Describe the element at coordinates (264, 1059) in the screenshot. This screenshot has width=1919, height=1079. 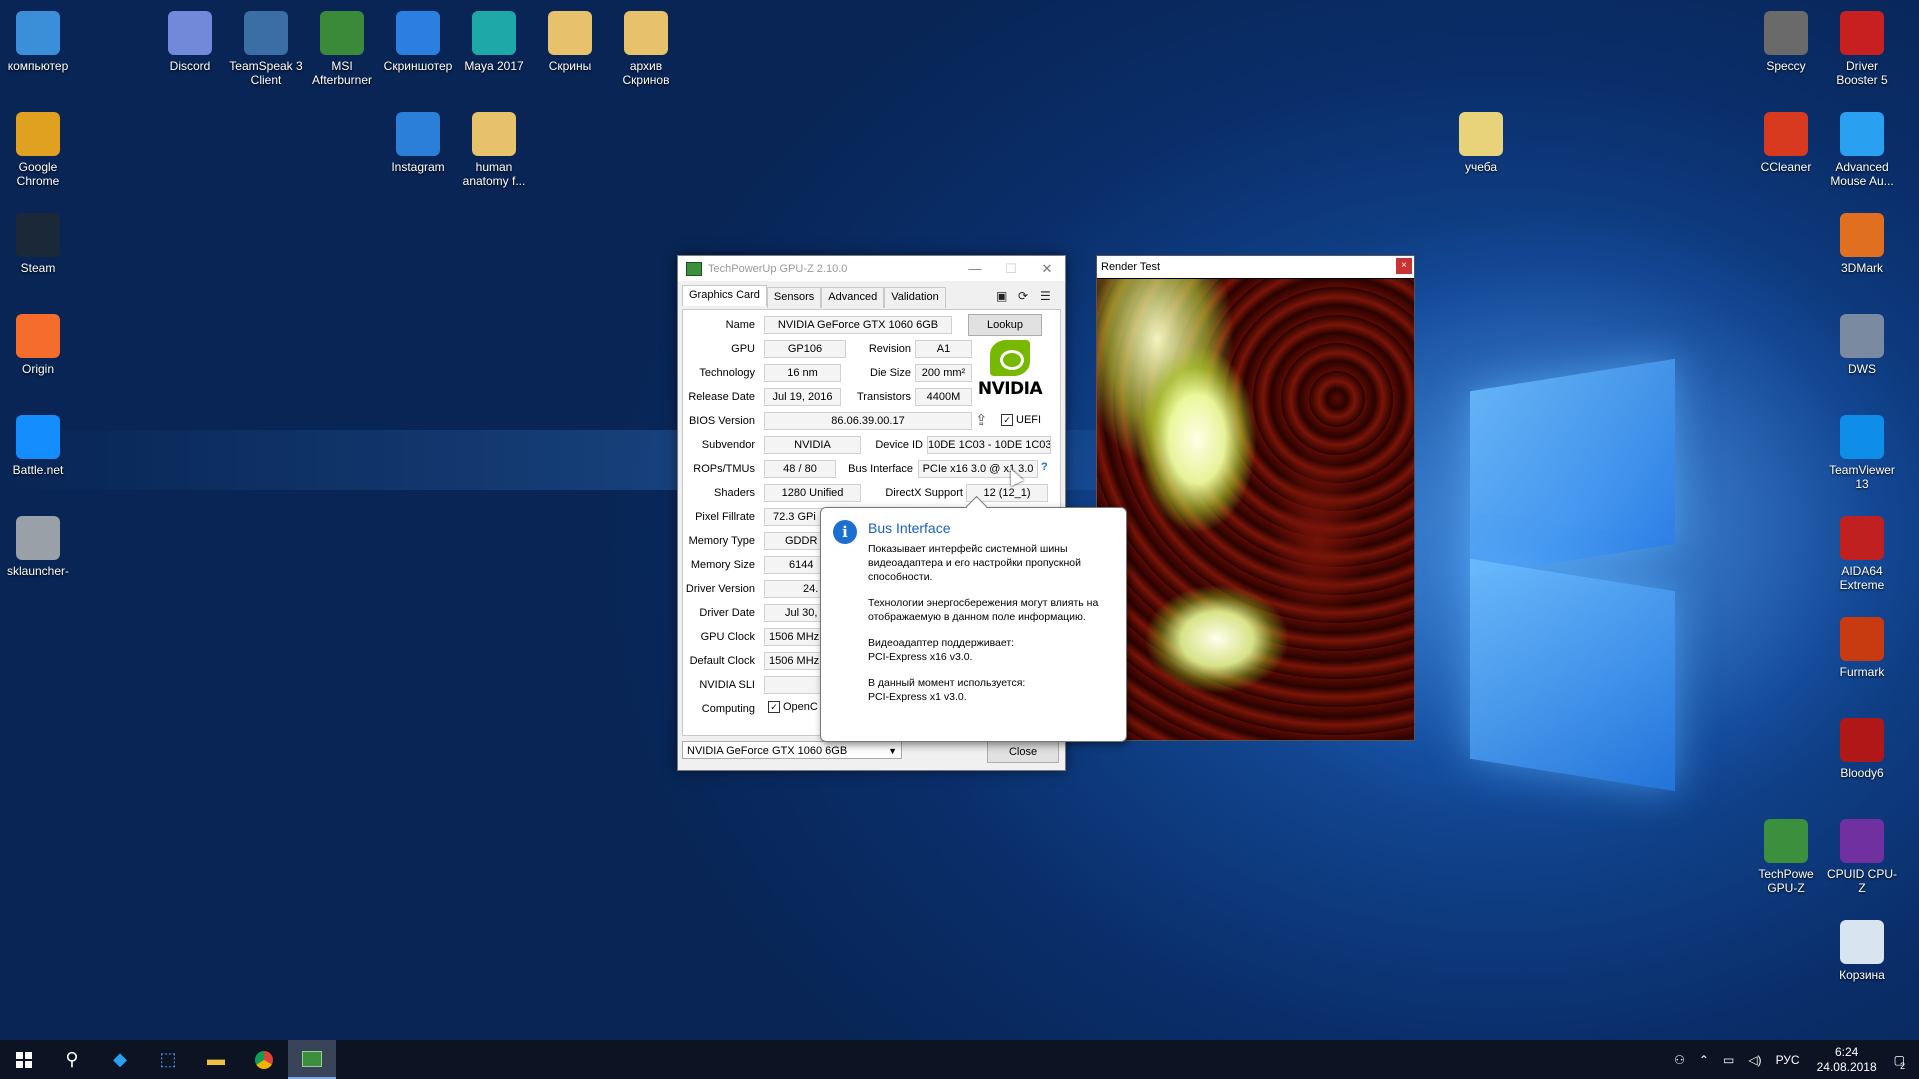
I see `taskbar-chrome` at that location.